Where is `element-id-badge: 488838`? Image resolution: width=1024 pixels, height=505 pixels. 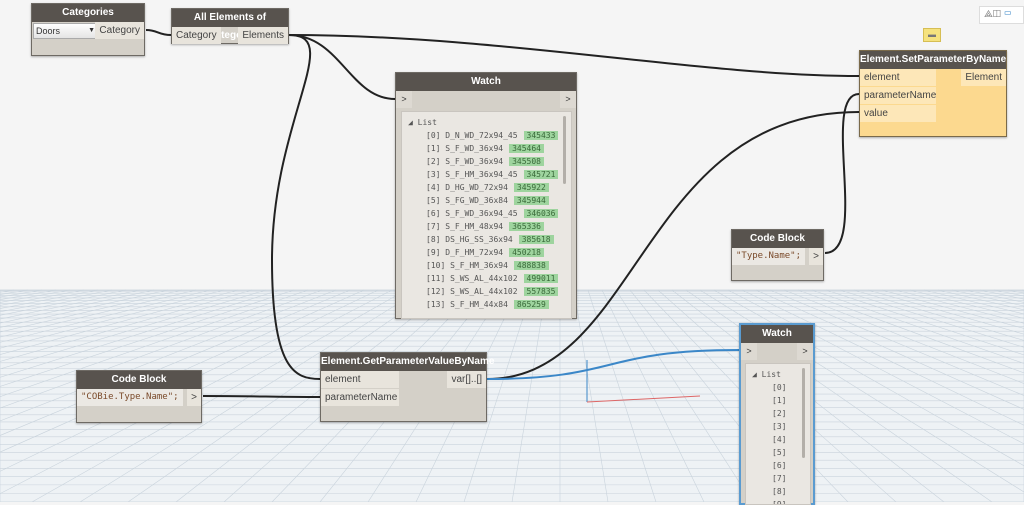
element-id-badge: 488838 is located at coordinates (531, 265).